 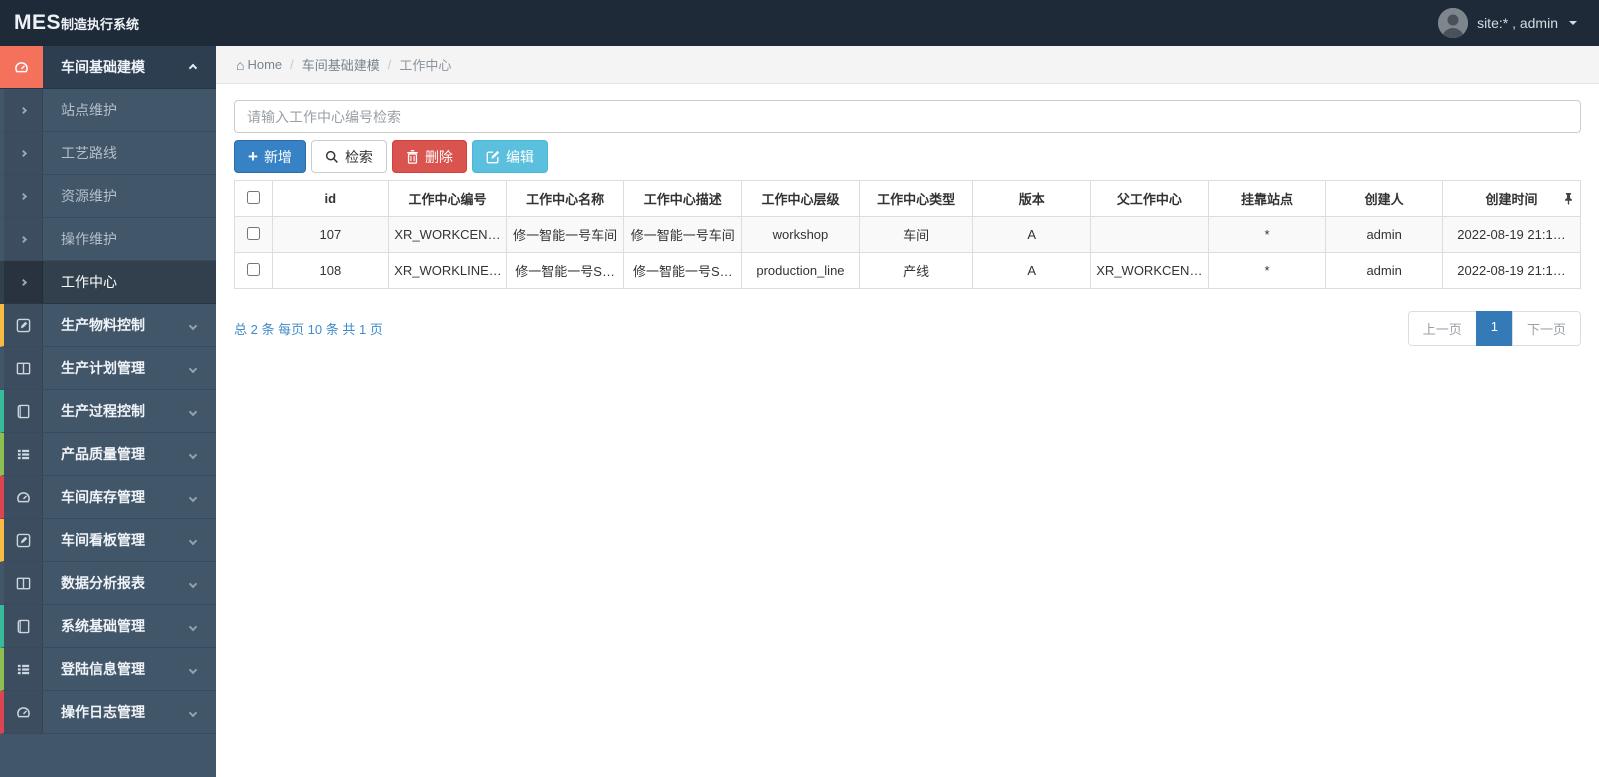 I want to click on sidebar-item-label: 生产计划管理, so click(x=103, y=368).